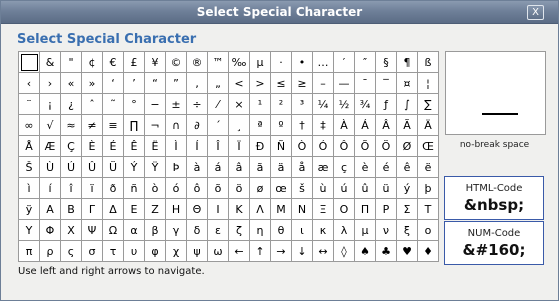  Describe the element at coordinates (50, 251) in the screenshot. I see `character-cell: ρ` at that location.